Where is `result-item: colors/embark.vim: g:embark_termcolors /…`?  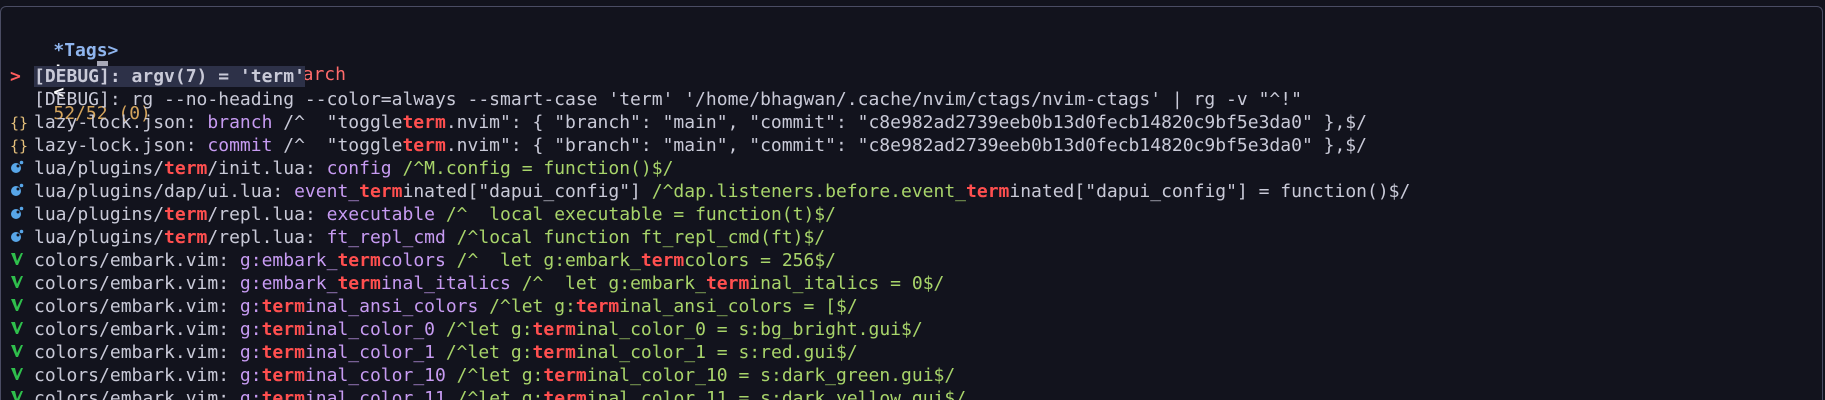 result-item: colors/embark.vim: g:embark_termcolors /… is located at coordinates (911, 260).